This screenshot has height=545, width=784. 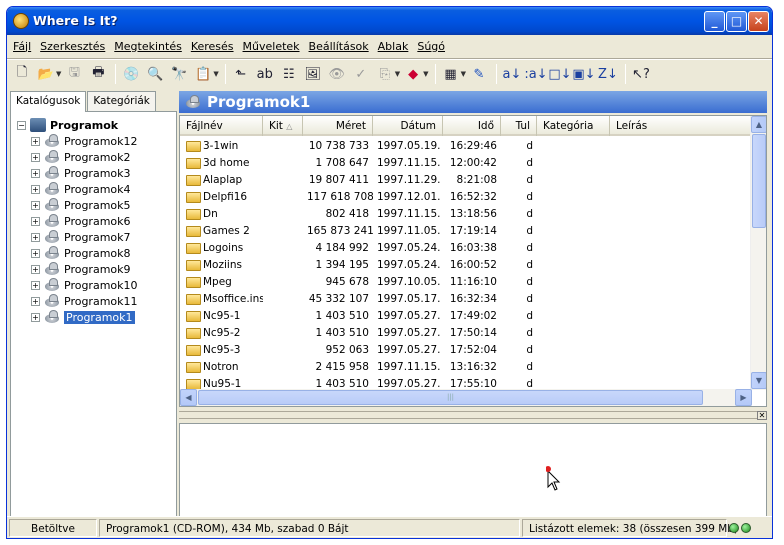 I want to click on table-row: Alaplap 19 807 411 1997.11.29. 8:21:08 d, so click(x=358, y=180).